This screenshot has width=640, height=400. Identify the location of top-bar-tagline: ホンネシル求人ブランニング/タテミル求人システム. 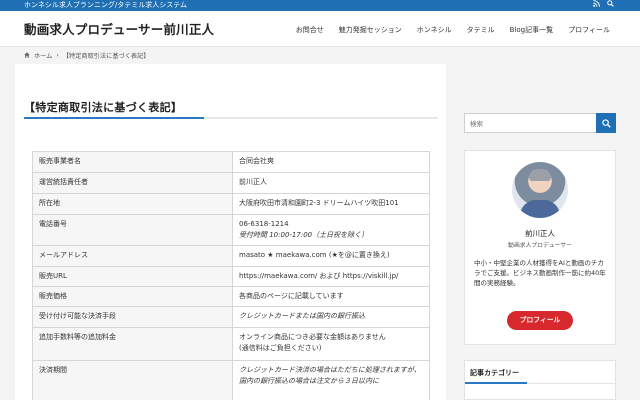
(106, 5).